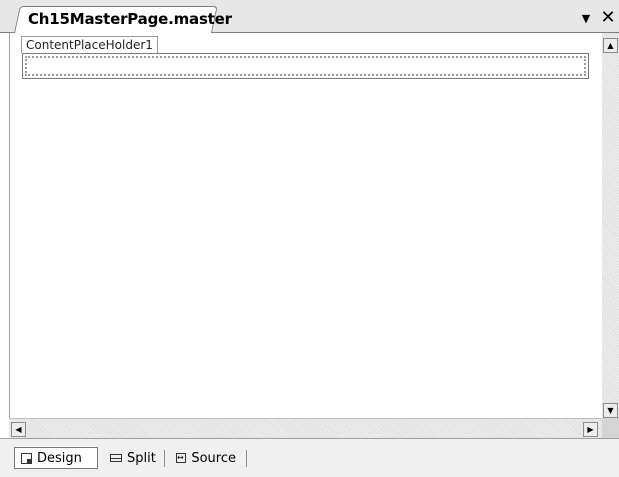 This screenshot has height=477, width=619. What do you see at coordinates (181, 458) in the screenshot?
I see `source-icon` at bounding box center [181, 458].